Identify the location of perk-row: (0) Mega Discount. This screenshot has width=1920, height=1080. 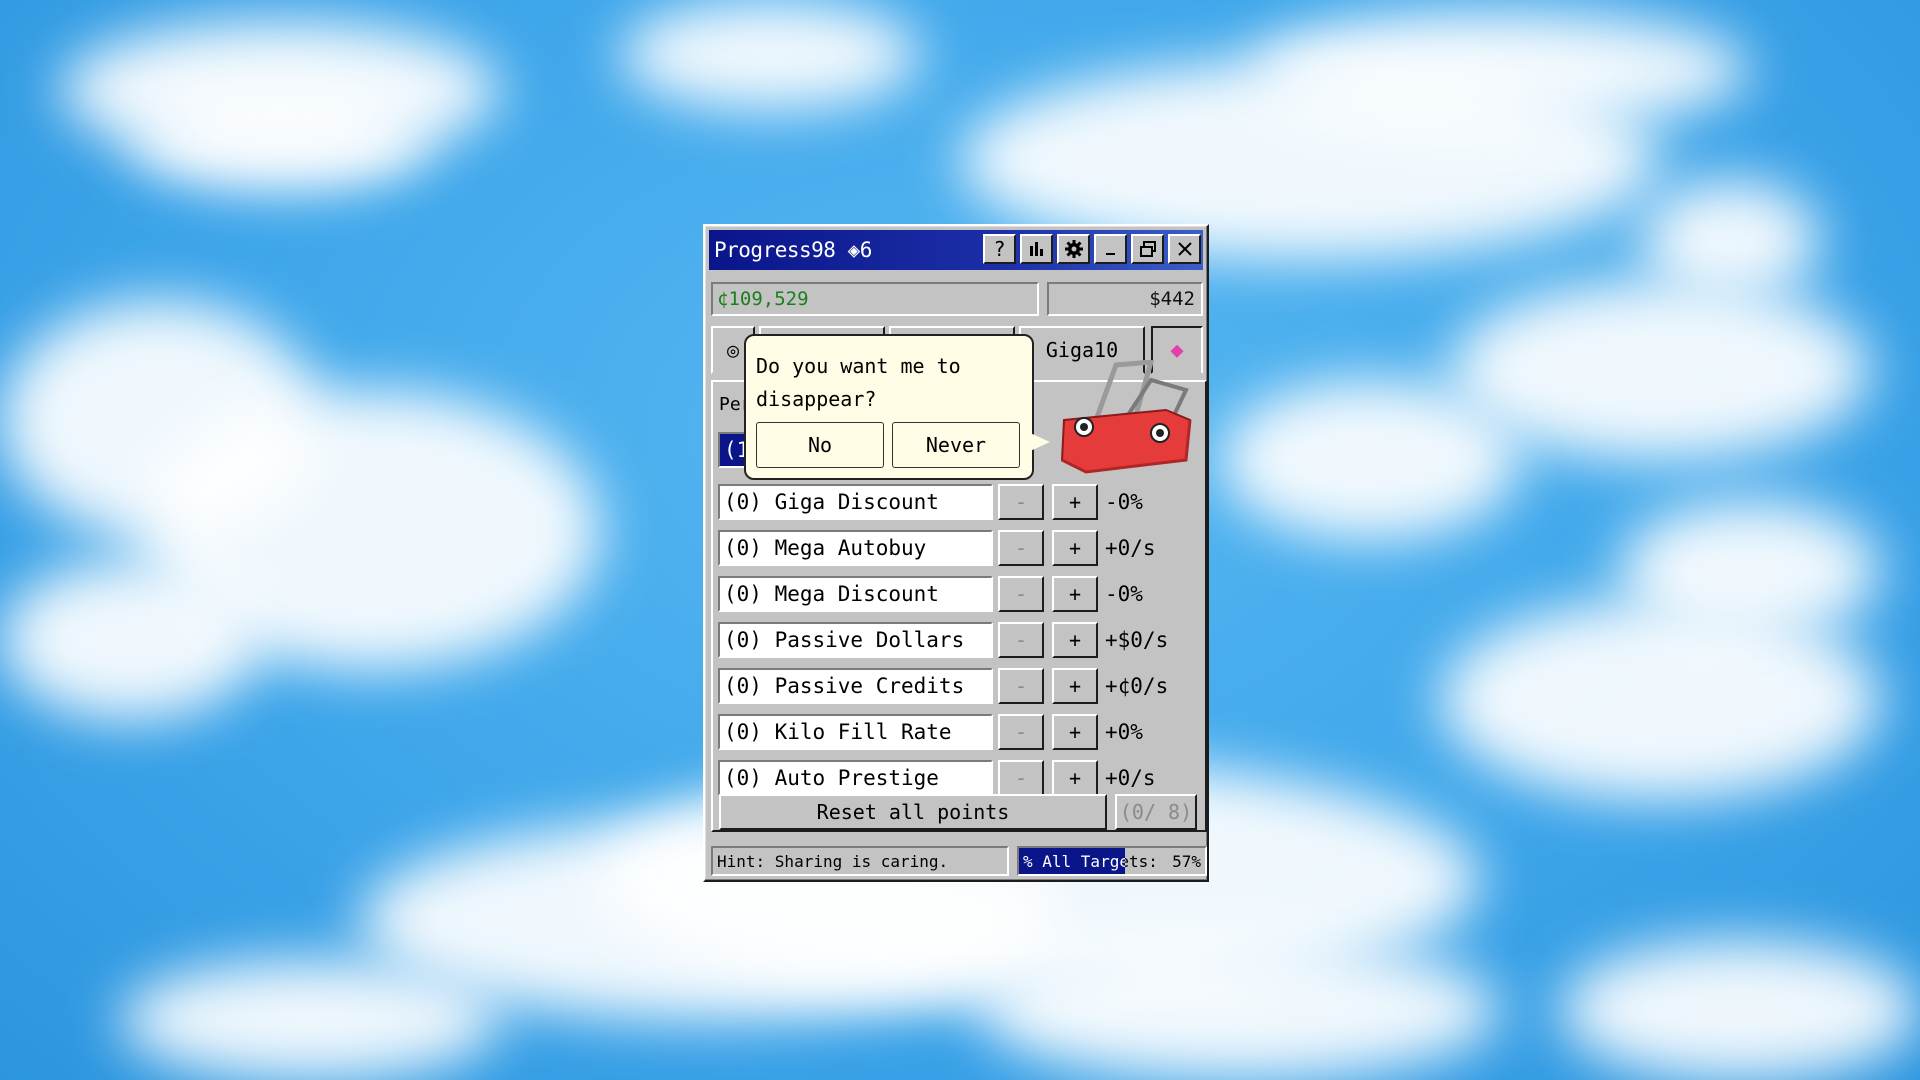
(858, 594).